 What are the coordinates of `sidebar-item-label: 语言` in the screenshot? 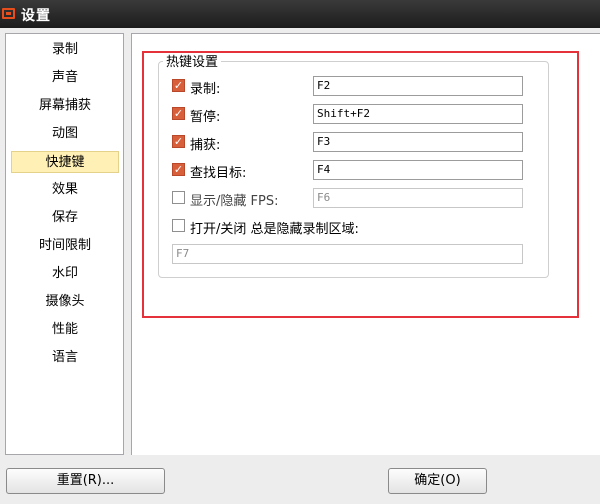 It's located at (64, 357).